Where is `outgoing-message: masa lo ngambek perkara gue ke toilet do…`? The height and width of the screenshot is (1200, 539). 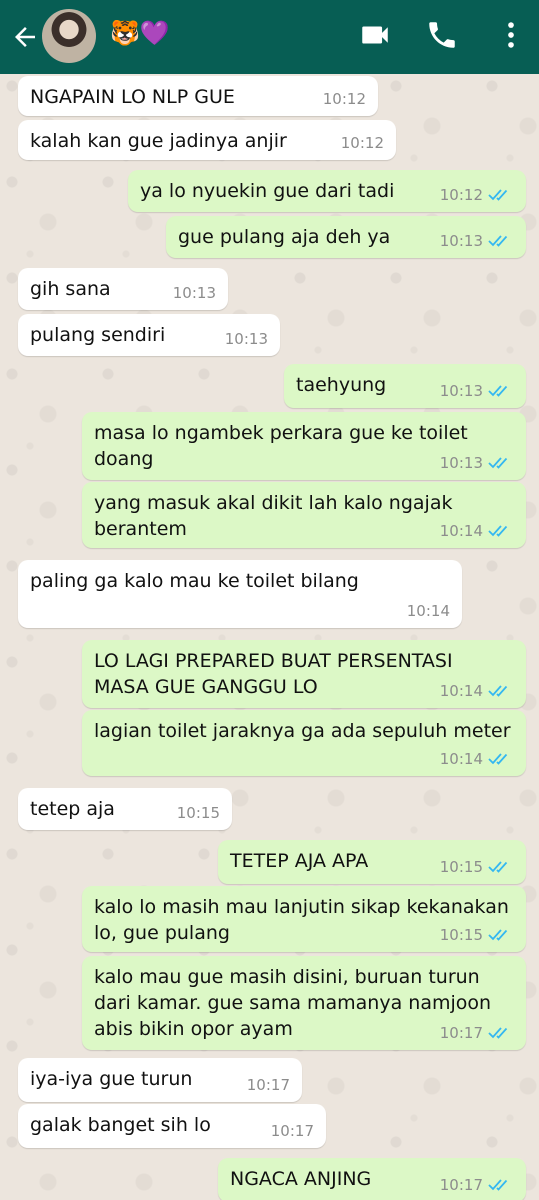 outgoing-message: masa lo ngambek perkara gue ke toilet do… is located at coordinates (304, 446).